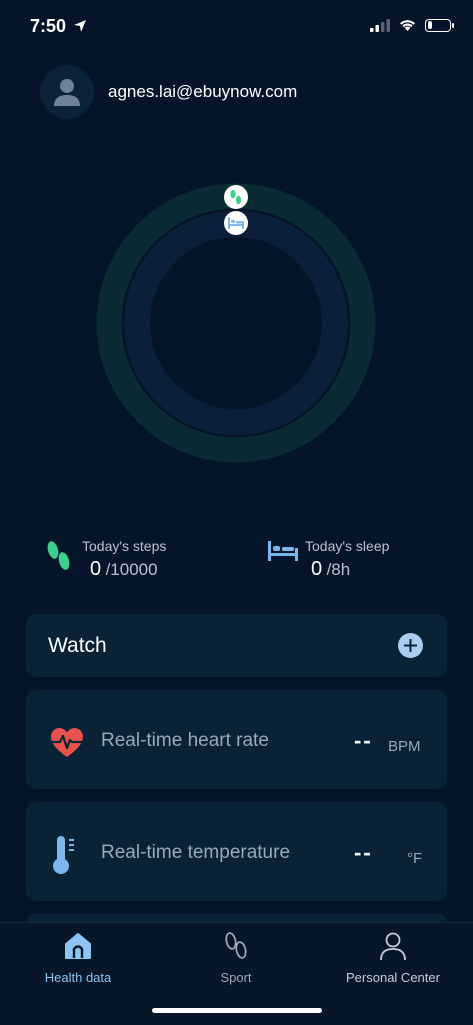 The image size is (473, 1025). I want to click on steps-goal: /10000, so click(131, 569).